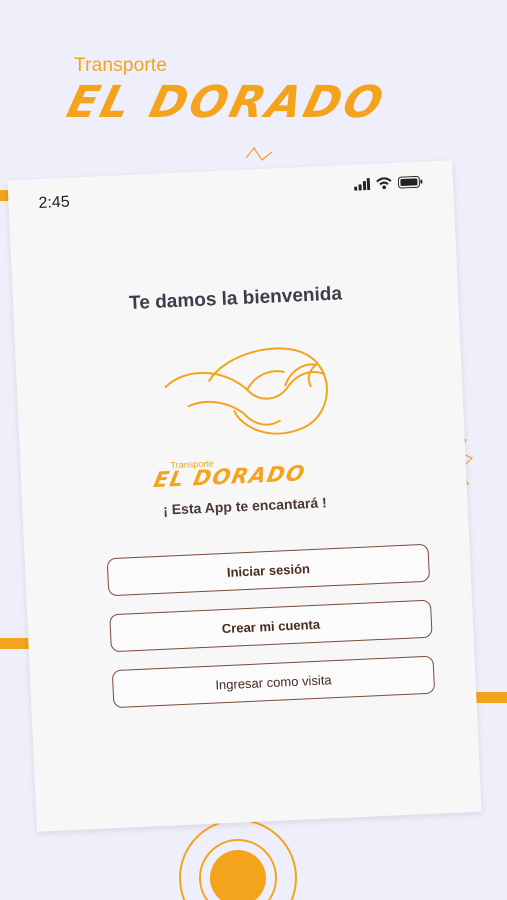 This screenshot has width=507, height=900. What do you see at coordinates (271, 626) in the screenshot?
I see `create-account-button: Crear mi cuenta` at bounding box center [271, 626].